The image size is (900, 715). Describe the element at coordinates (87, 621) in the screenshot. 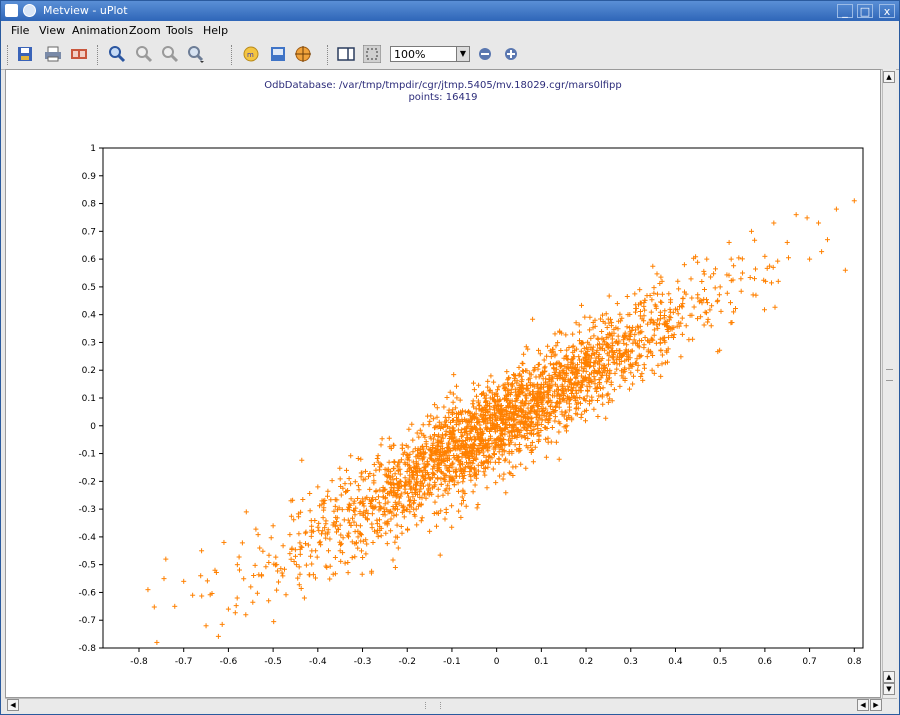

I see `y-tick-label: -0.7` at that location.